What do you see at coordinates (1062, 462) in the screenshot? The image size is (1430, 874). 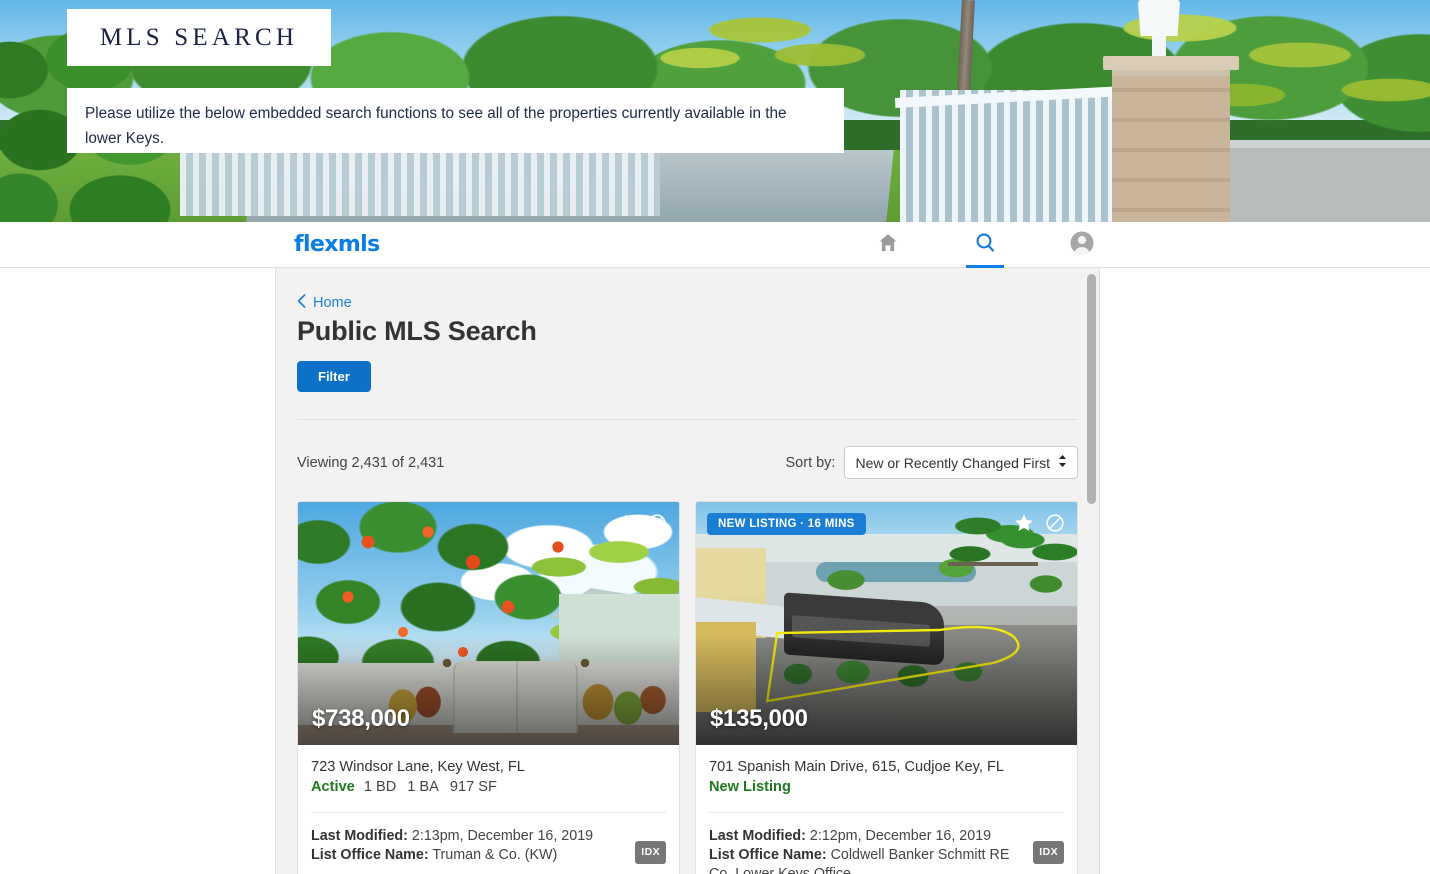 I see `chevron-updown-icon` at bounding box center [1062, 462].